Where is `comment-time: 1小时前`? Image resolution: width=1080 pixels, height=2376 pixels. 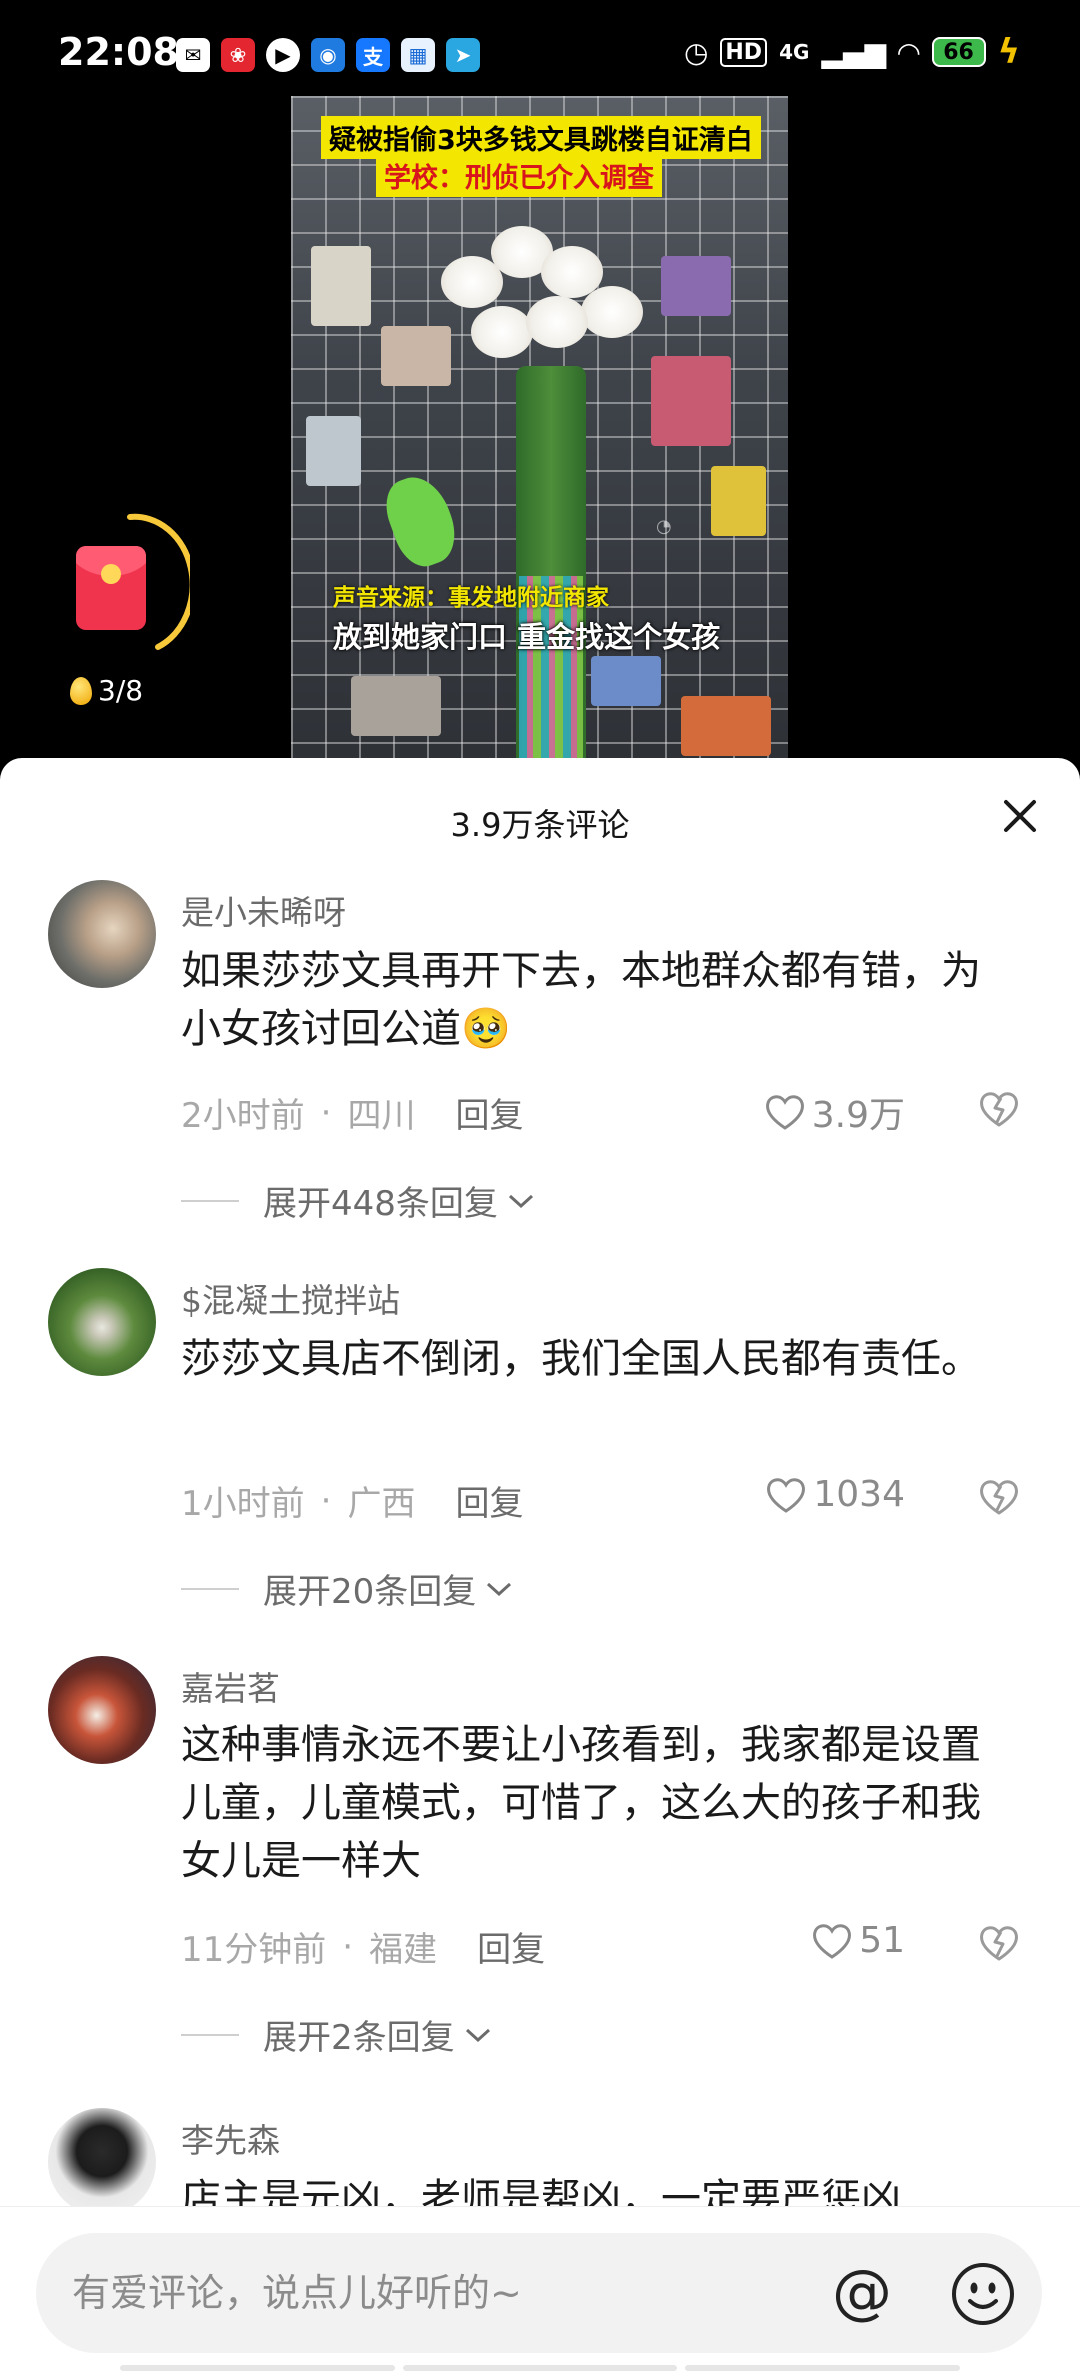
comment-time: 1小时前 is located at coordinates (243, 1504).